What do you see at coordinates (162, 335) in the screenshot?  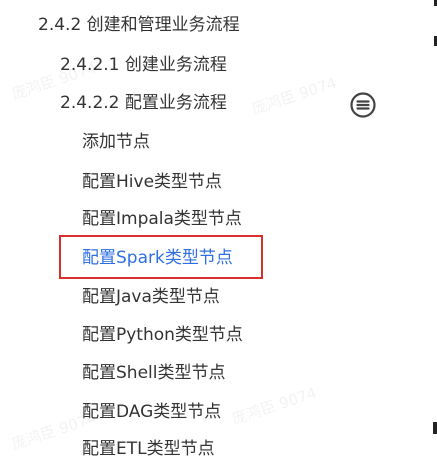 I see `toc-item-python-node: 配置Python类型节点` at bounding box center [162, 335].